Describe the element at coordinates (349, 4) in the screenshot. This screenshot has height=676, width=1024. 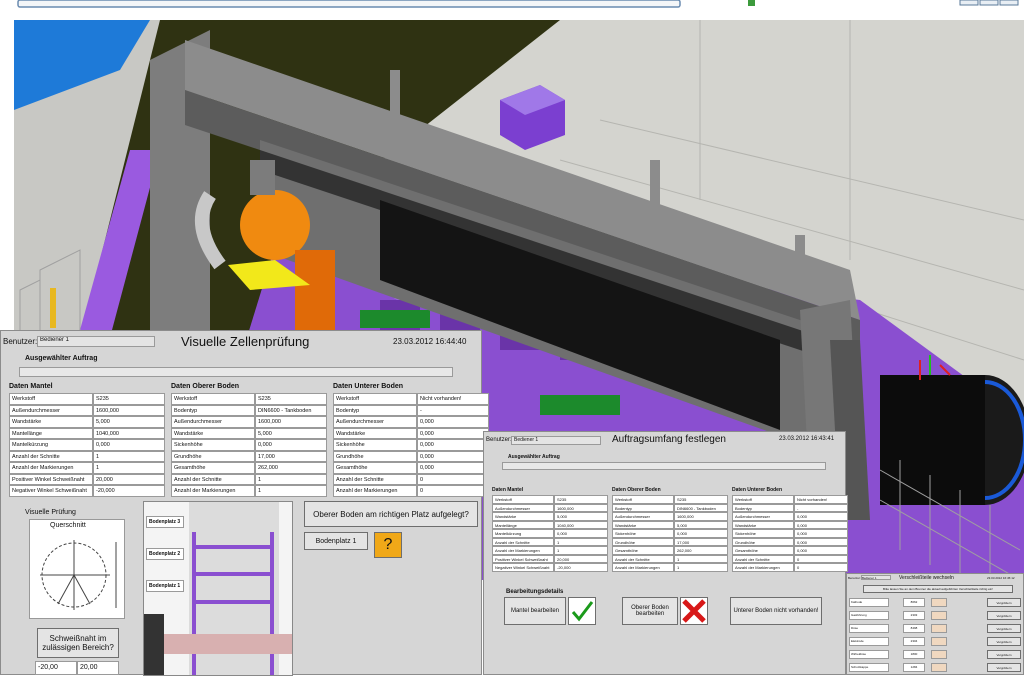
I see `address-bar` at that location.